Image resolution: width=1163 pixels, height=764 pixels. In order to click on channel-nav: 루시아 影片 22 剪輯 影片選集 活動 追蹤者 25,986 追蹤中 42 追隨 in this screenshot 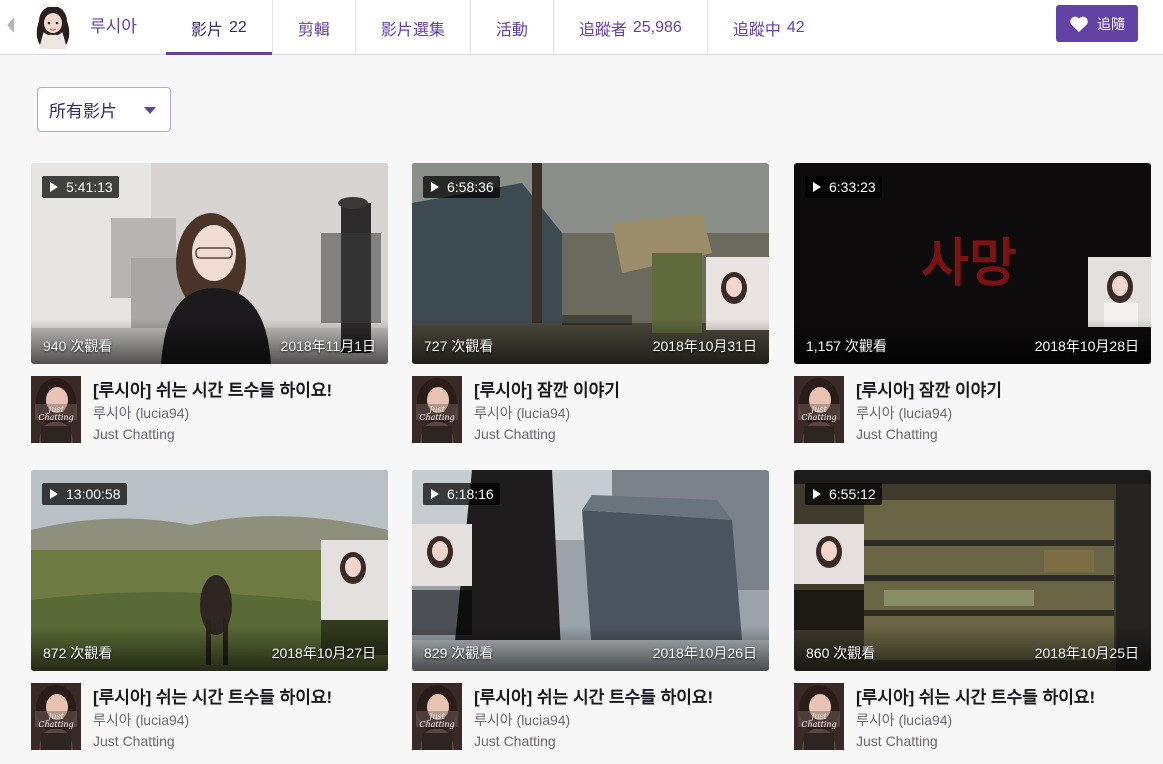, I will do `click(581, 27)`.